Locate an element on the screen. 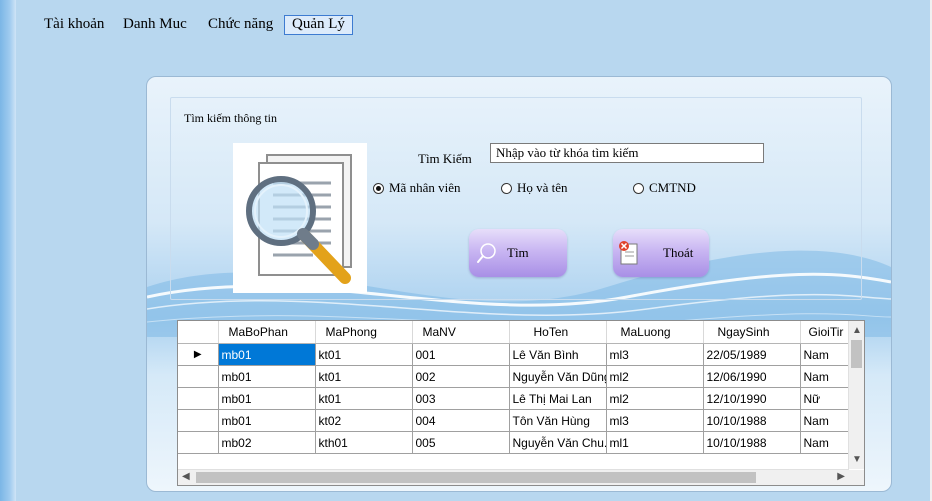 The width and height of the screenshot is (932, 501). menu-danh-muc: Danh Muc is located at coordinates (155, 24).